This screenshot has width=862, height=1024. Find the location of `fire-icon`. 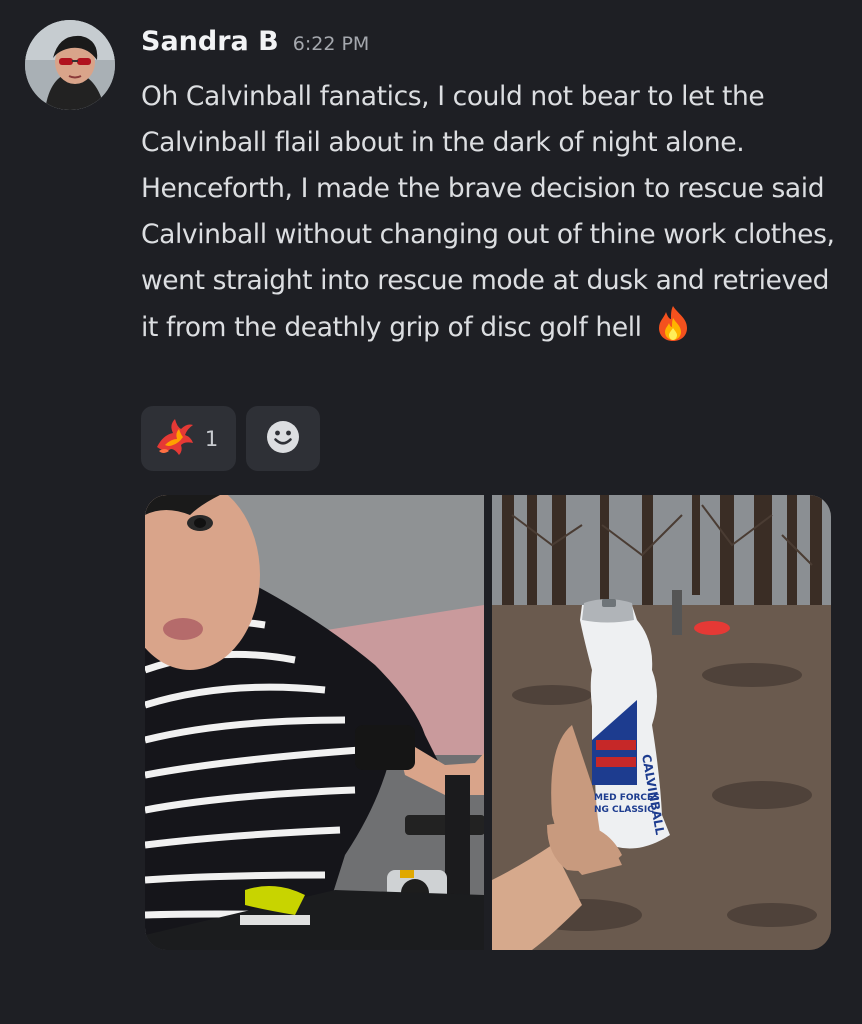

fire-icon is located at coordinates (673, 330).